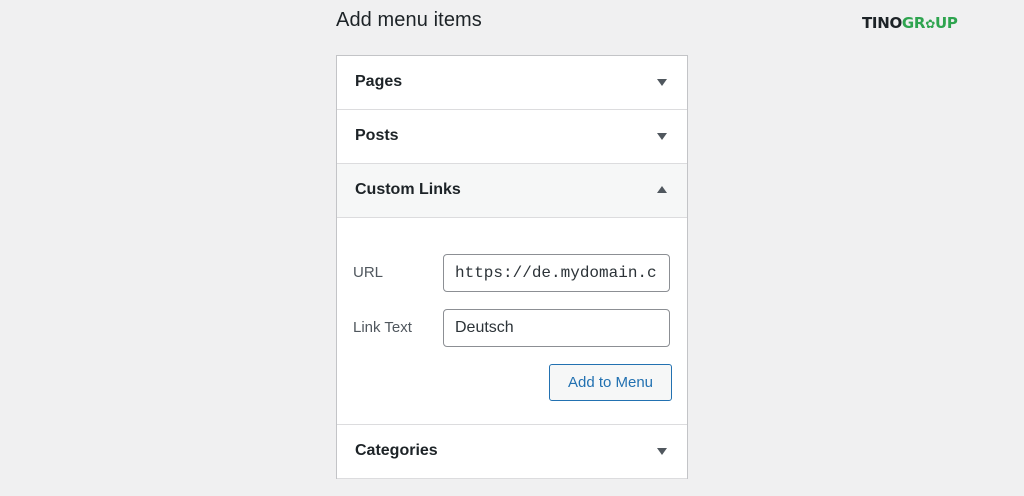  Describe the element at coordinates (377, 135) in the screenshot. I see `section-title-posts: Posts` at that location.